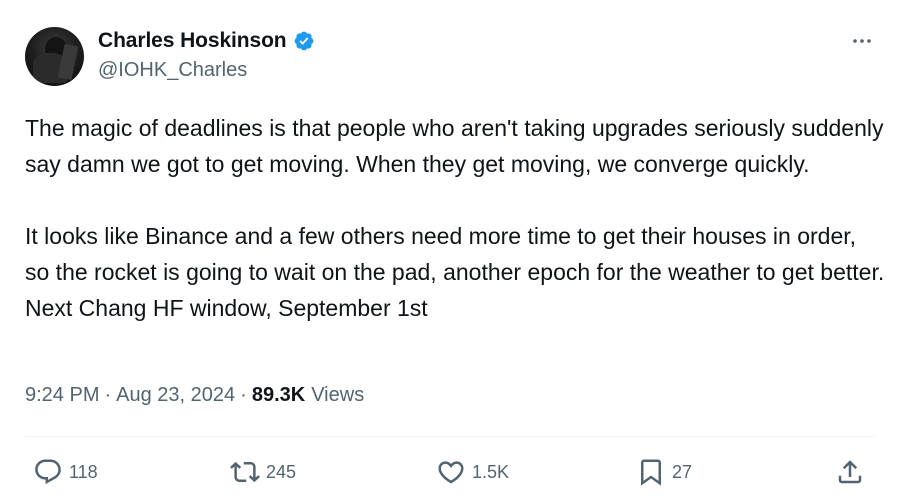 The height and width of the screenshot is (500, 900). I want to click on like-count: 1.5K, so click(491, 471).